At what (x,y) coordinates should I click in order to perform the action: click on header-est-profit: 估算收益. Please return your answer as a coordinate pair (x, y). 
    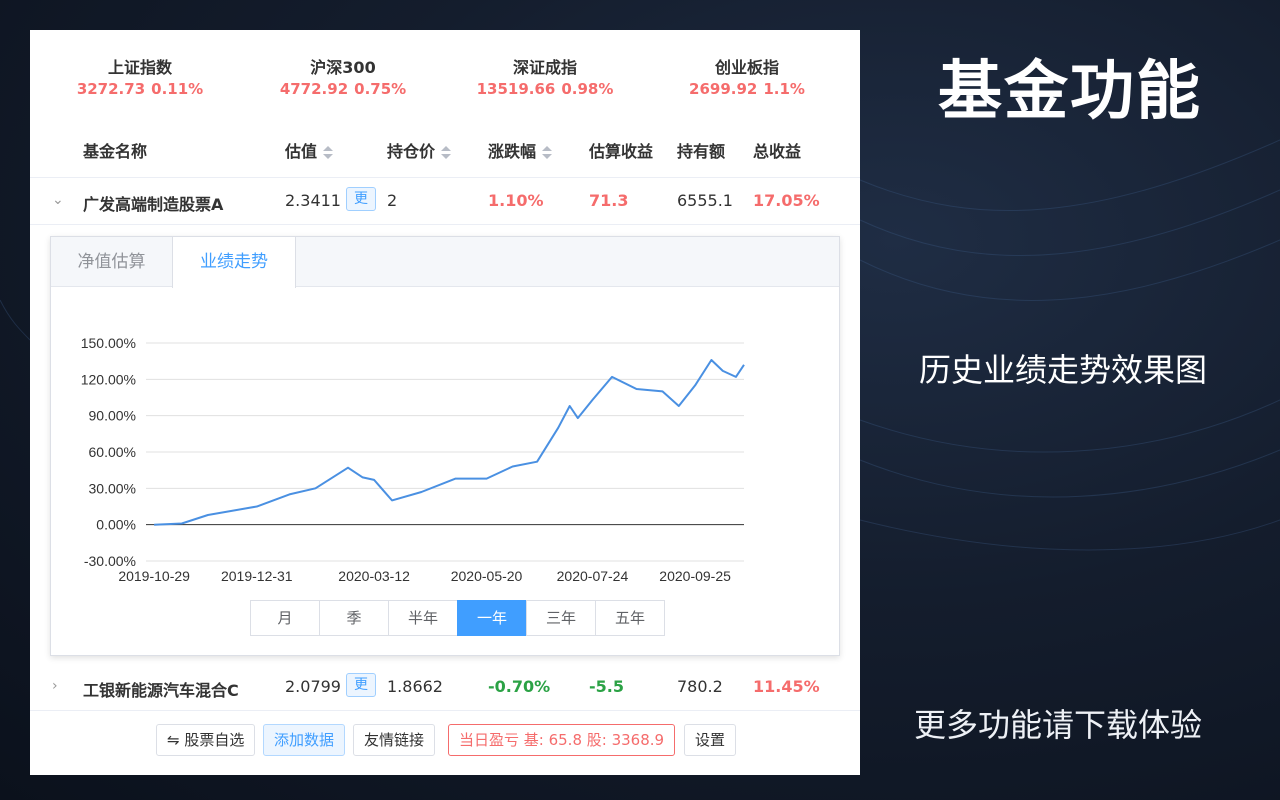
    Looking at the image, I should click on (621, 151).